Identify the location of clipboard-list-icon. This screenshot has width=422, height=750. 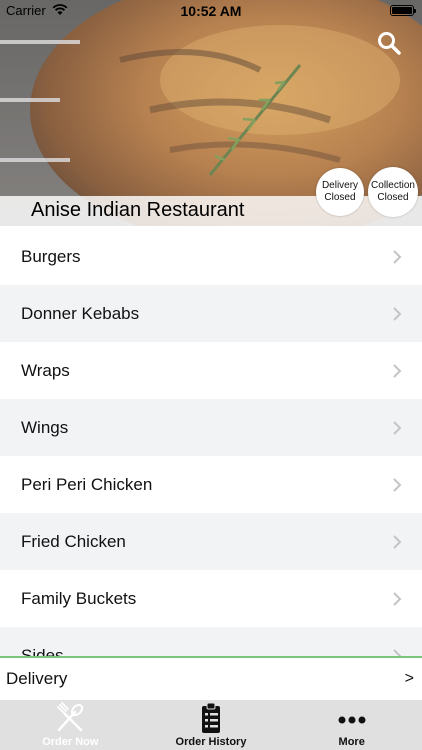
(211, 717).